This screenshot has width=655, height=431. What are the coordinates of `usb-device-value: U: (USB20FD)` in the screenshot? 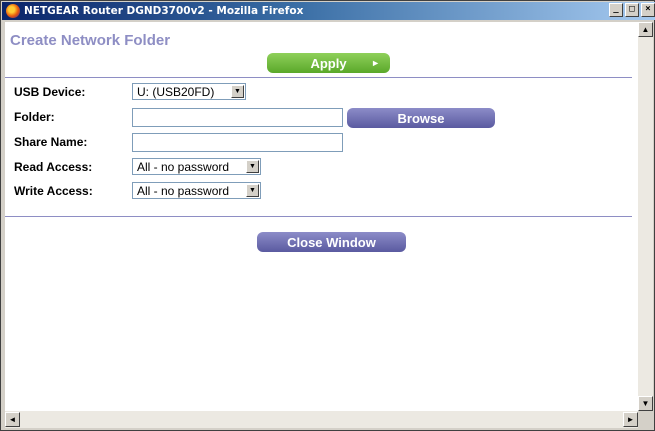 It's located at (176, 91).